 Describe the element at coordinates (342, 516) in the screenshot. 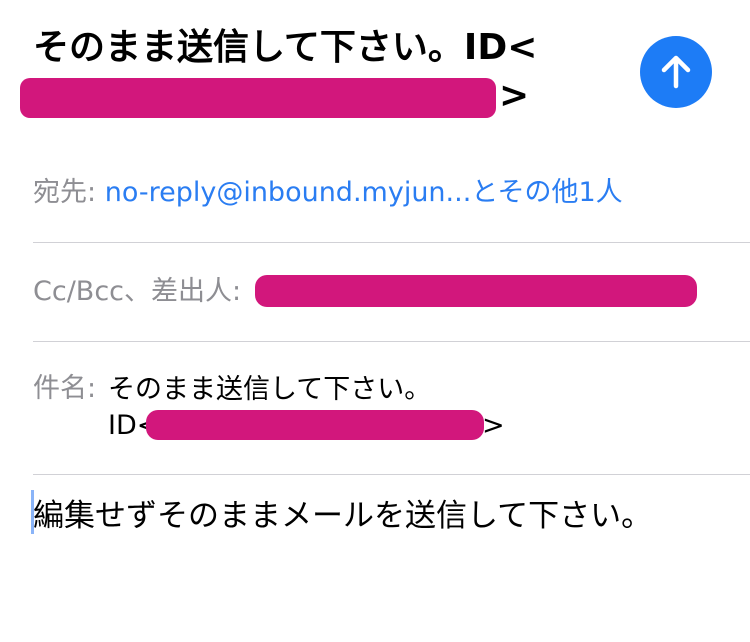

I see `message-body: 編集せずそのままメールを送信して下さい。` at that location.